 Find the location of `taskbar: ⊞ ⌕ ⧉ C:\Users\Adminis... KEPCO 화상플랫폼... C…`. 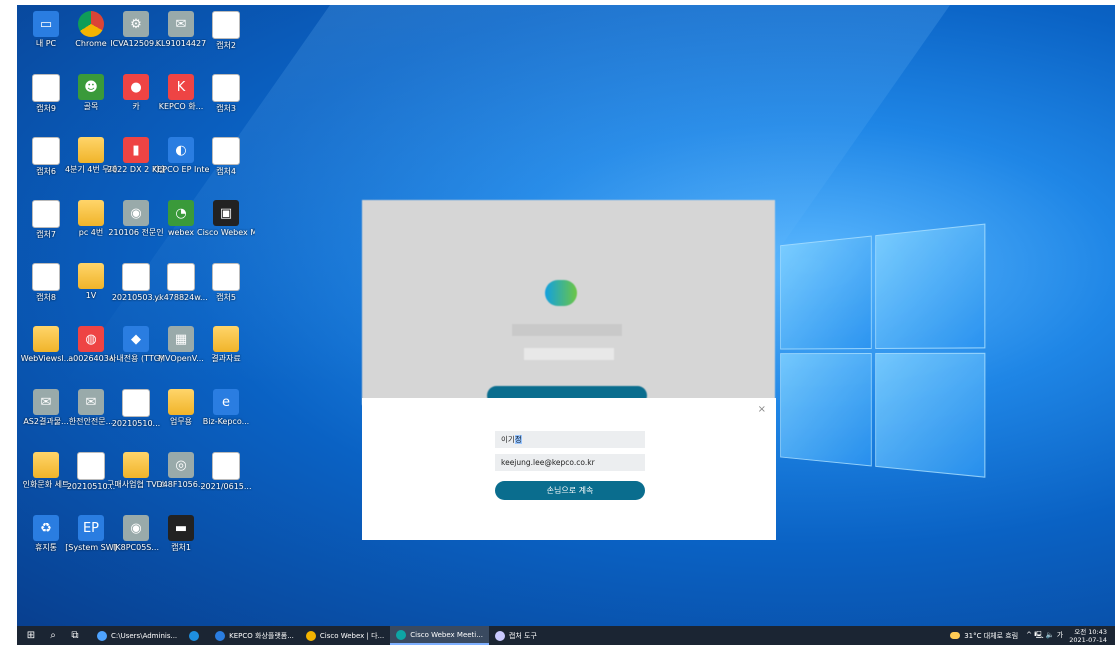

taskbar: ⊞ ⌕ ⧉ C:\Users\Adminis... KEPCO 화상플랫폼... C… is located at coordinates (566, 635).